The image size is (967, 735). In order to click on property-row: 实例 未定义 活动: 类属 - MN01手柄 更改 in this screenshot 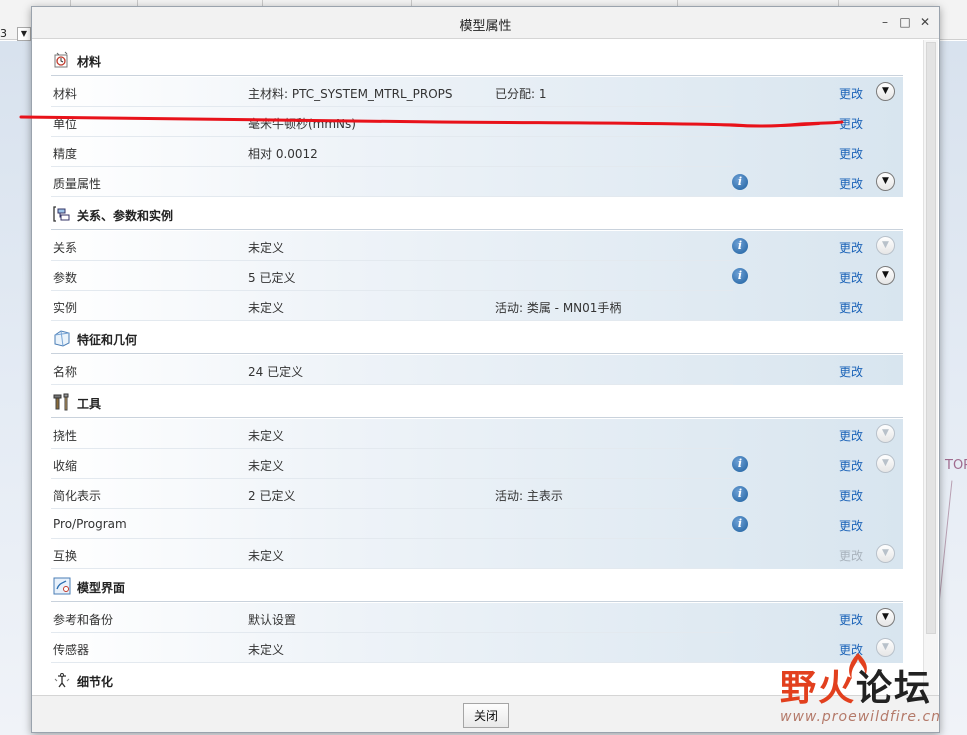, I will do `click(477, 306)`.